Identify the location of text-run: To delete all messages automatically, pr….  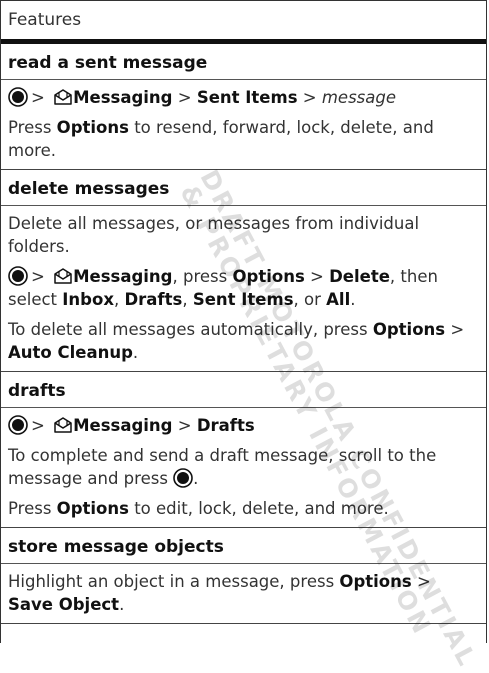
(190, 329).